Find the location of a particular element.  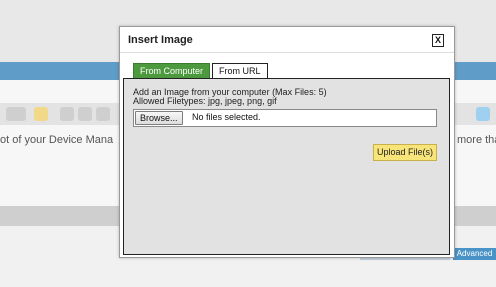

link-icon is located at coordinates (67, 114).